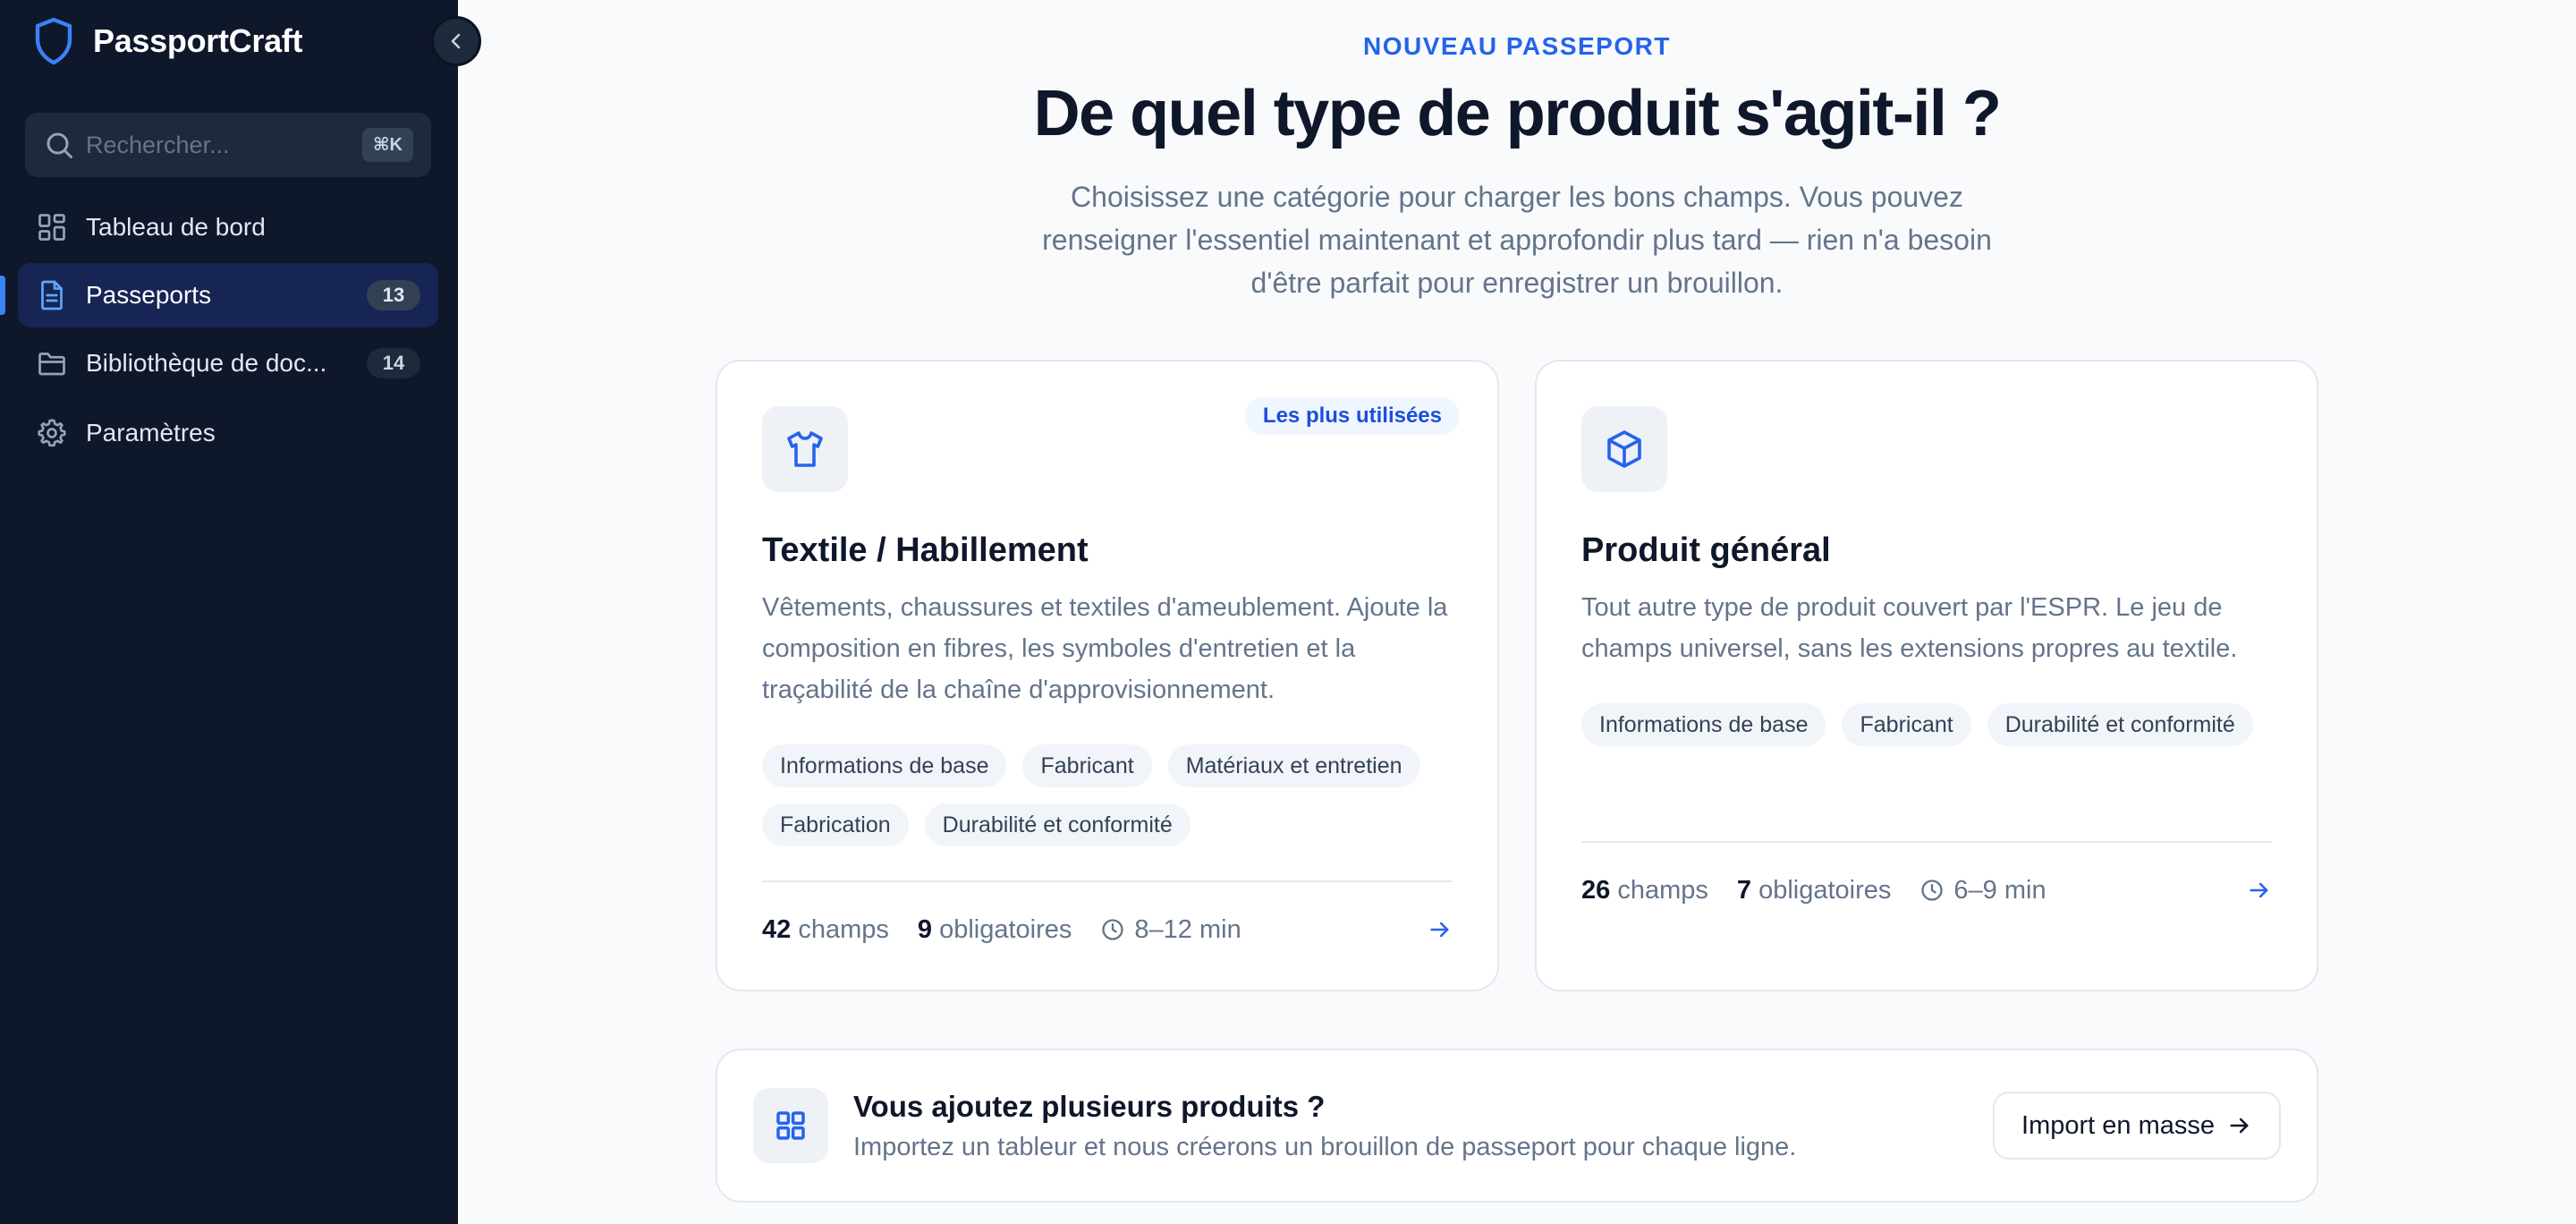  I want to click on active-indicator, so click(2, 295).